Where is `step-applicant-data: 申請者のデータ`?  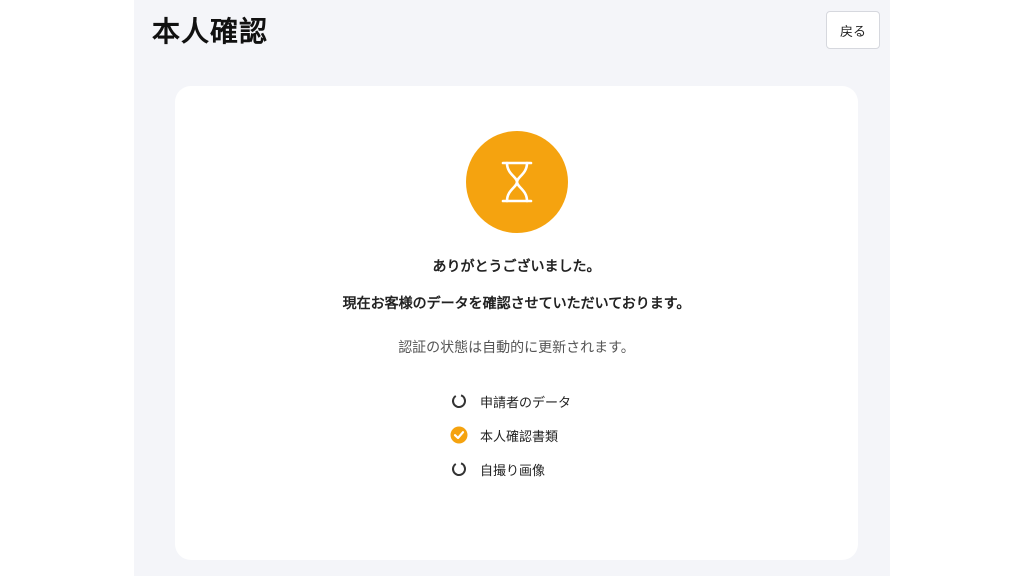
step-applicant-data: 申請者のデータ is located at coordinates (560, 401).